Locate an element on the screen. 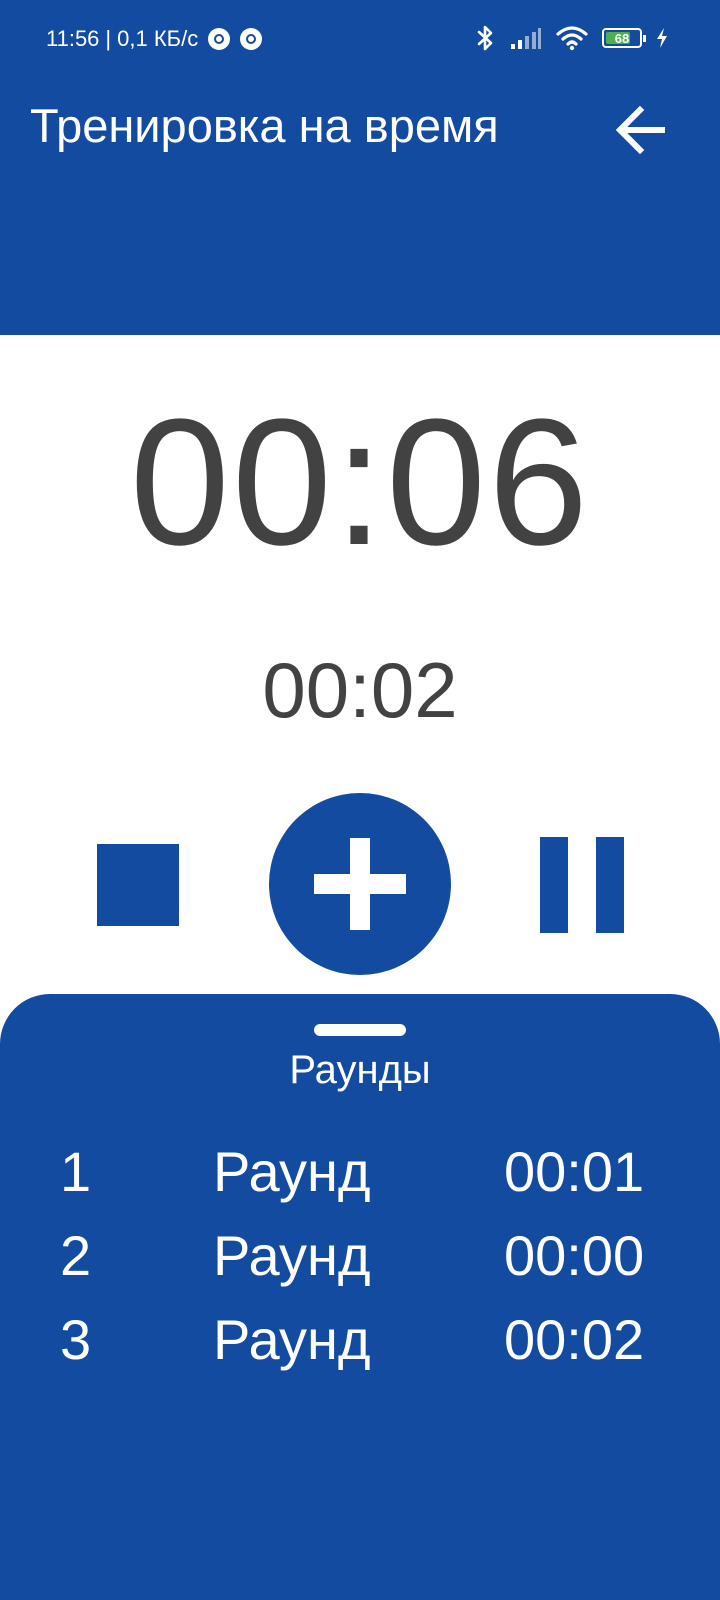  round-number: 1 is located at coordinates (76, 1171).